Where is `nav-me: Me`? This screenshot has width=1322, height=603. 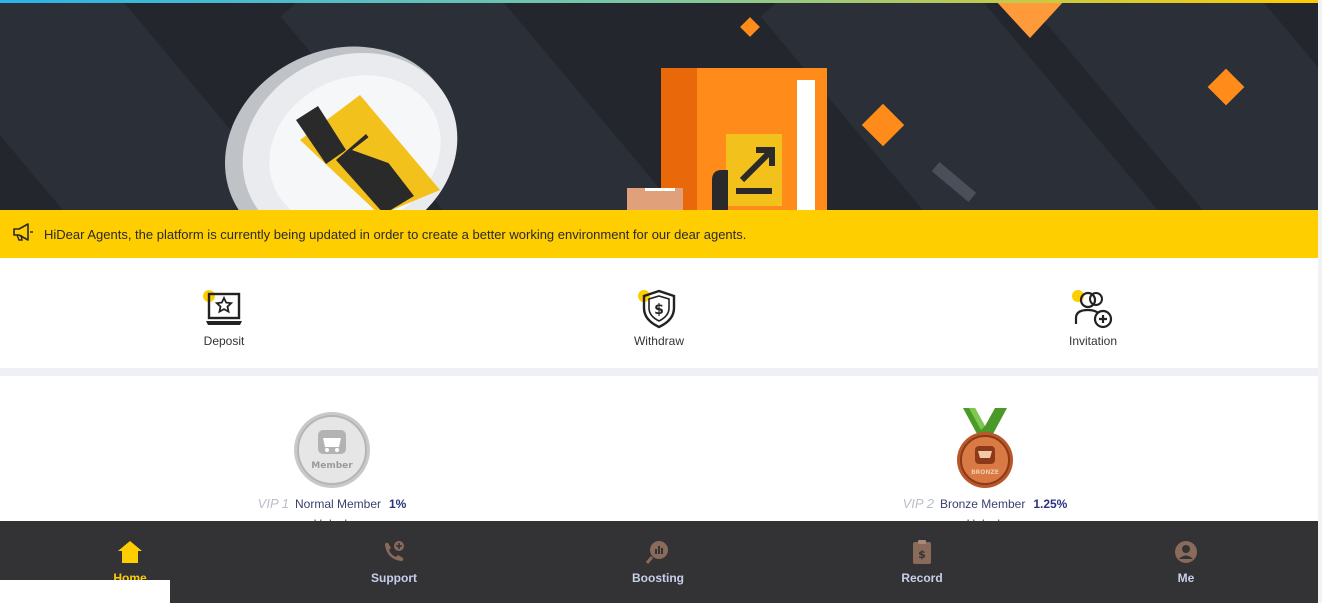 nav-me: Me is located at coordinates (1186, 562).